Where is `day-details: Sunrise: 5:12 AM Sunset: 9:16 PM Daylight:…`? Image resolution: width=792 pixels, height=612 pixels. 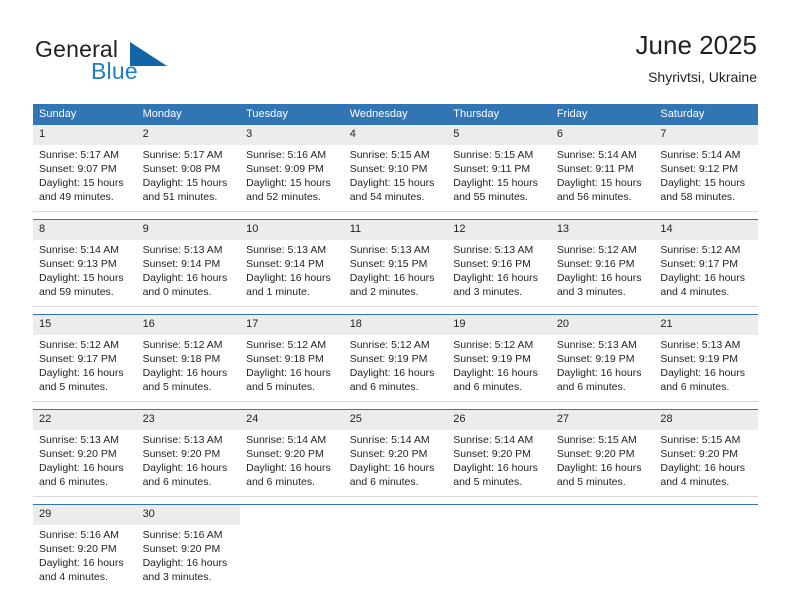 day-details: Sunrise: 5:12 AM Sunset: 9:16 PM Daylight:… is located at coordinates (603, 269).